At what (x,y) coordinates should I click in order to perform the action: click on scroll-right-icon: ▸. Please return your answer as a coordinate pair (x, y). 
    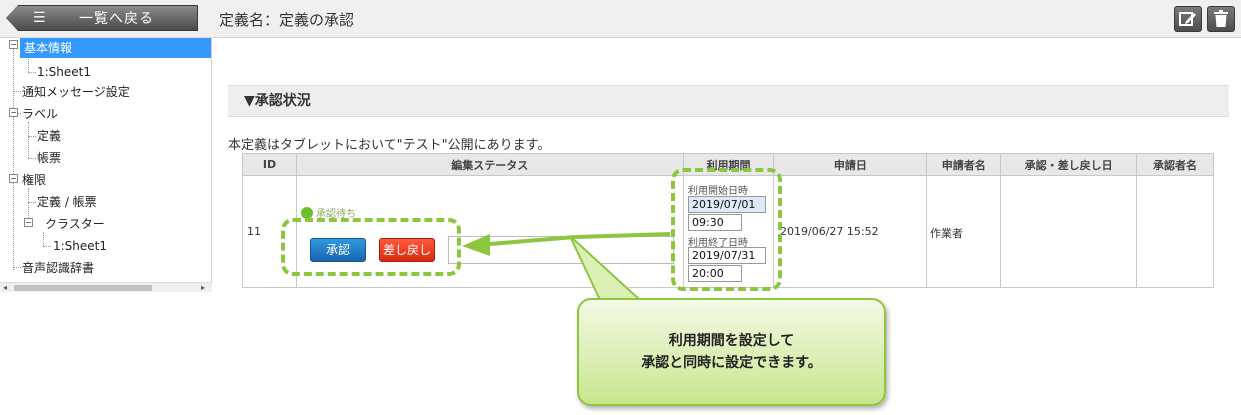
    Looking at the image, I should click on (203, 288).